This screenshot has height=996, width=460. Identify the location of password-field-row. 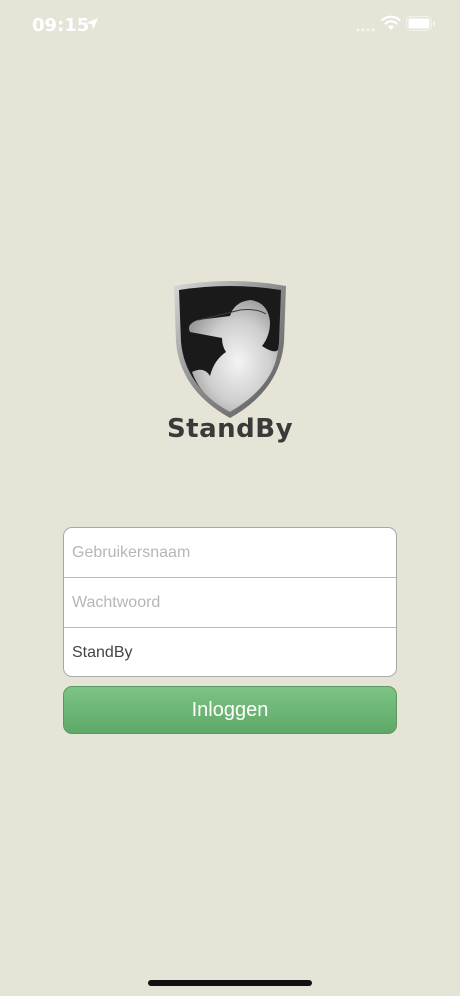
(230, 603).